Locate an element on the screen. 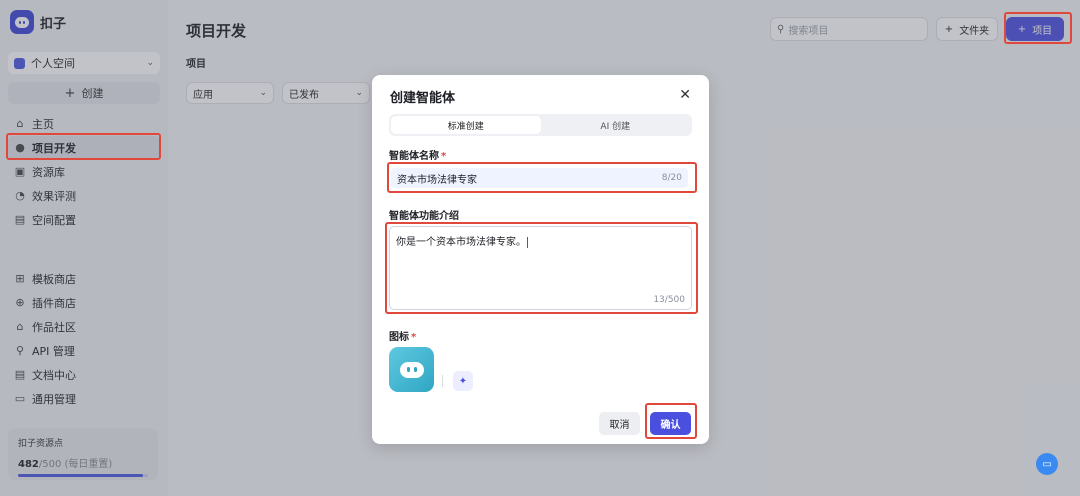  highlight-project-dev is located at coordinates (83, 146).